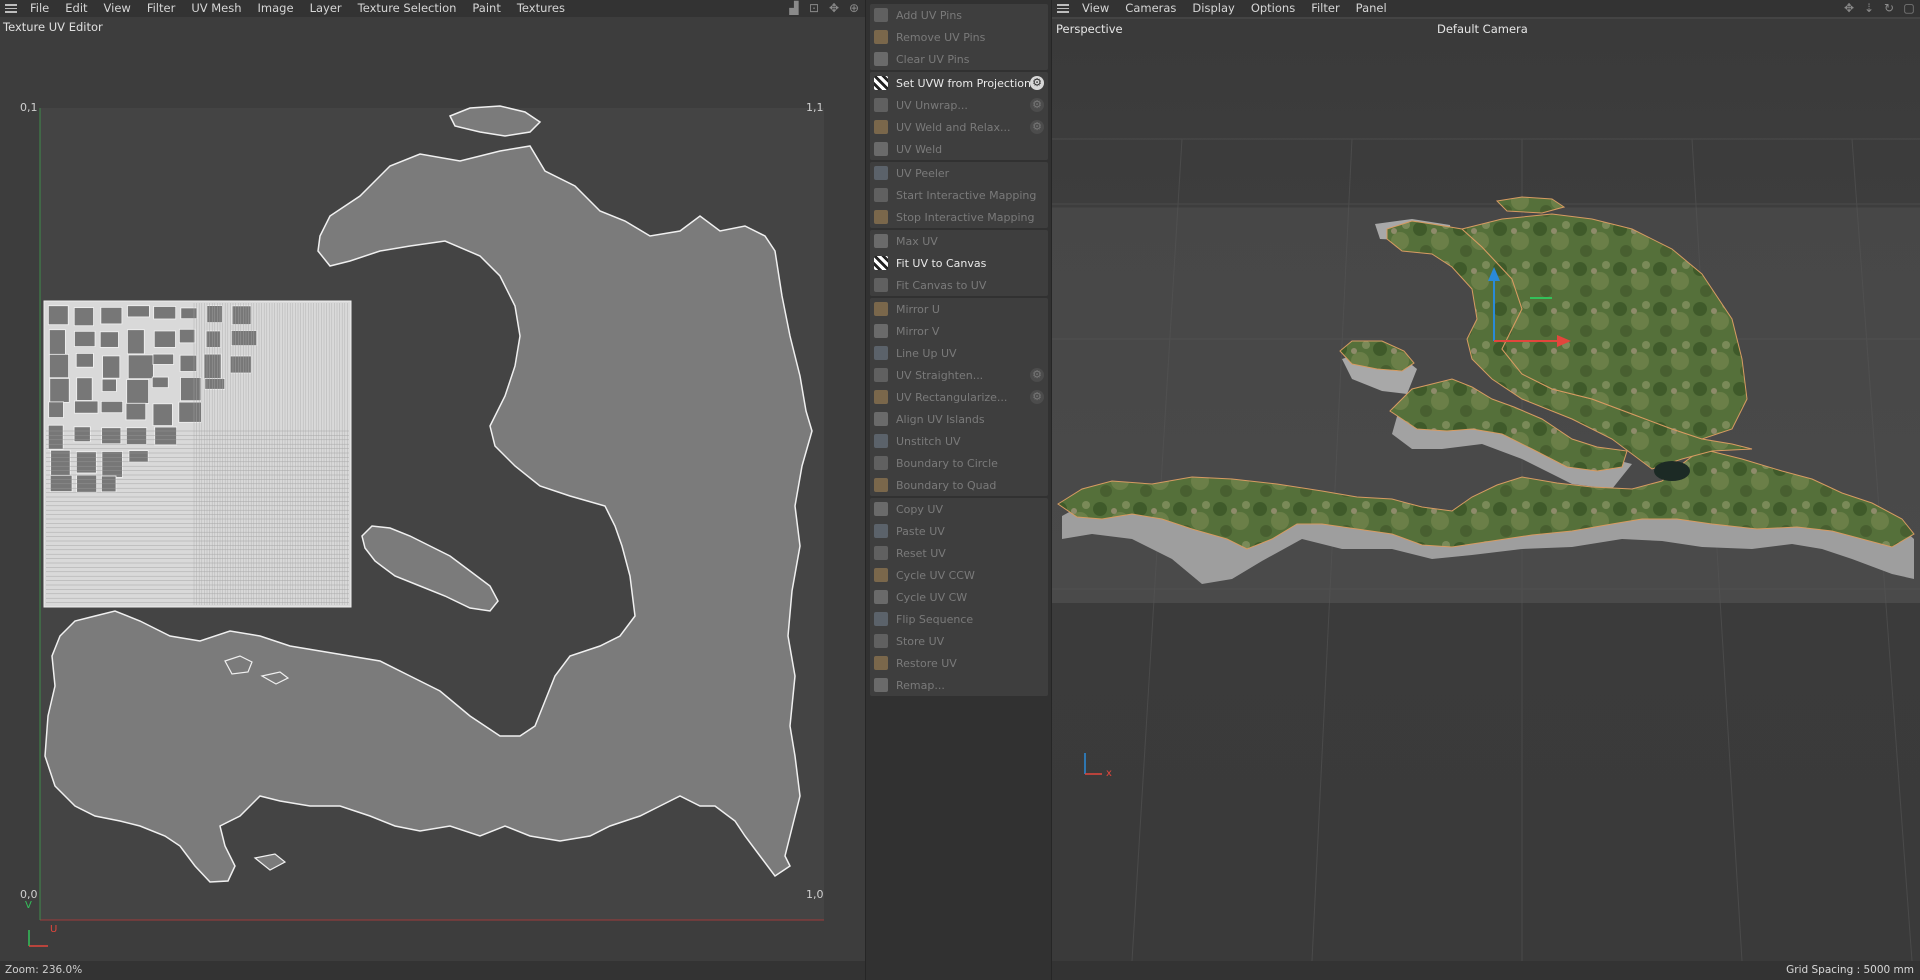  I want to click on cmd-uv-straighten: UV Straighten... ⚙, so click(959, 375).